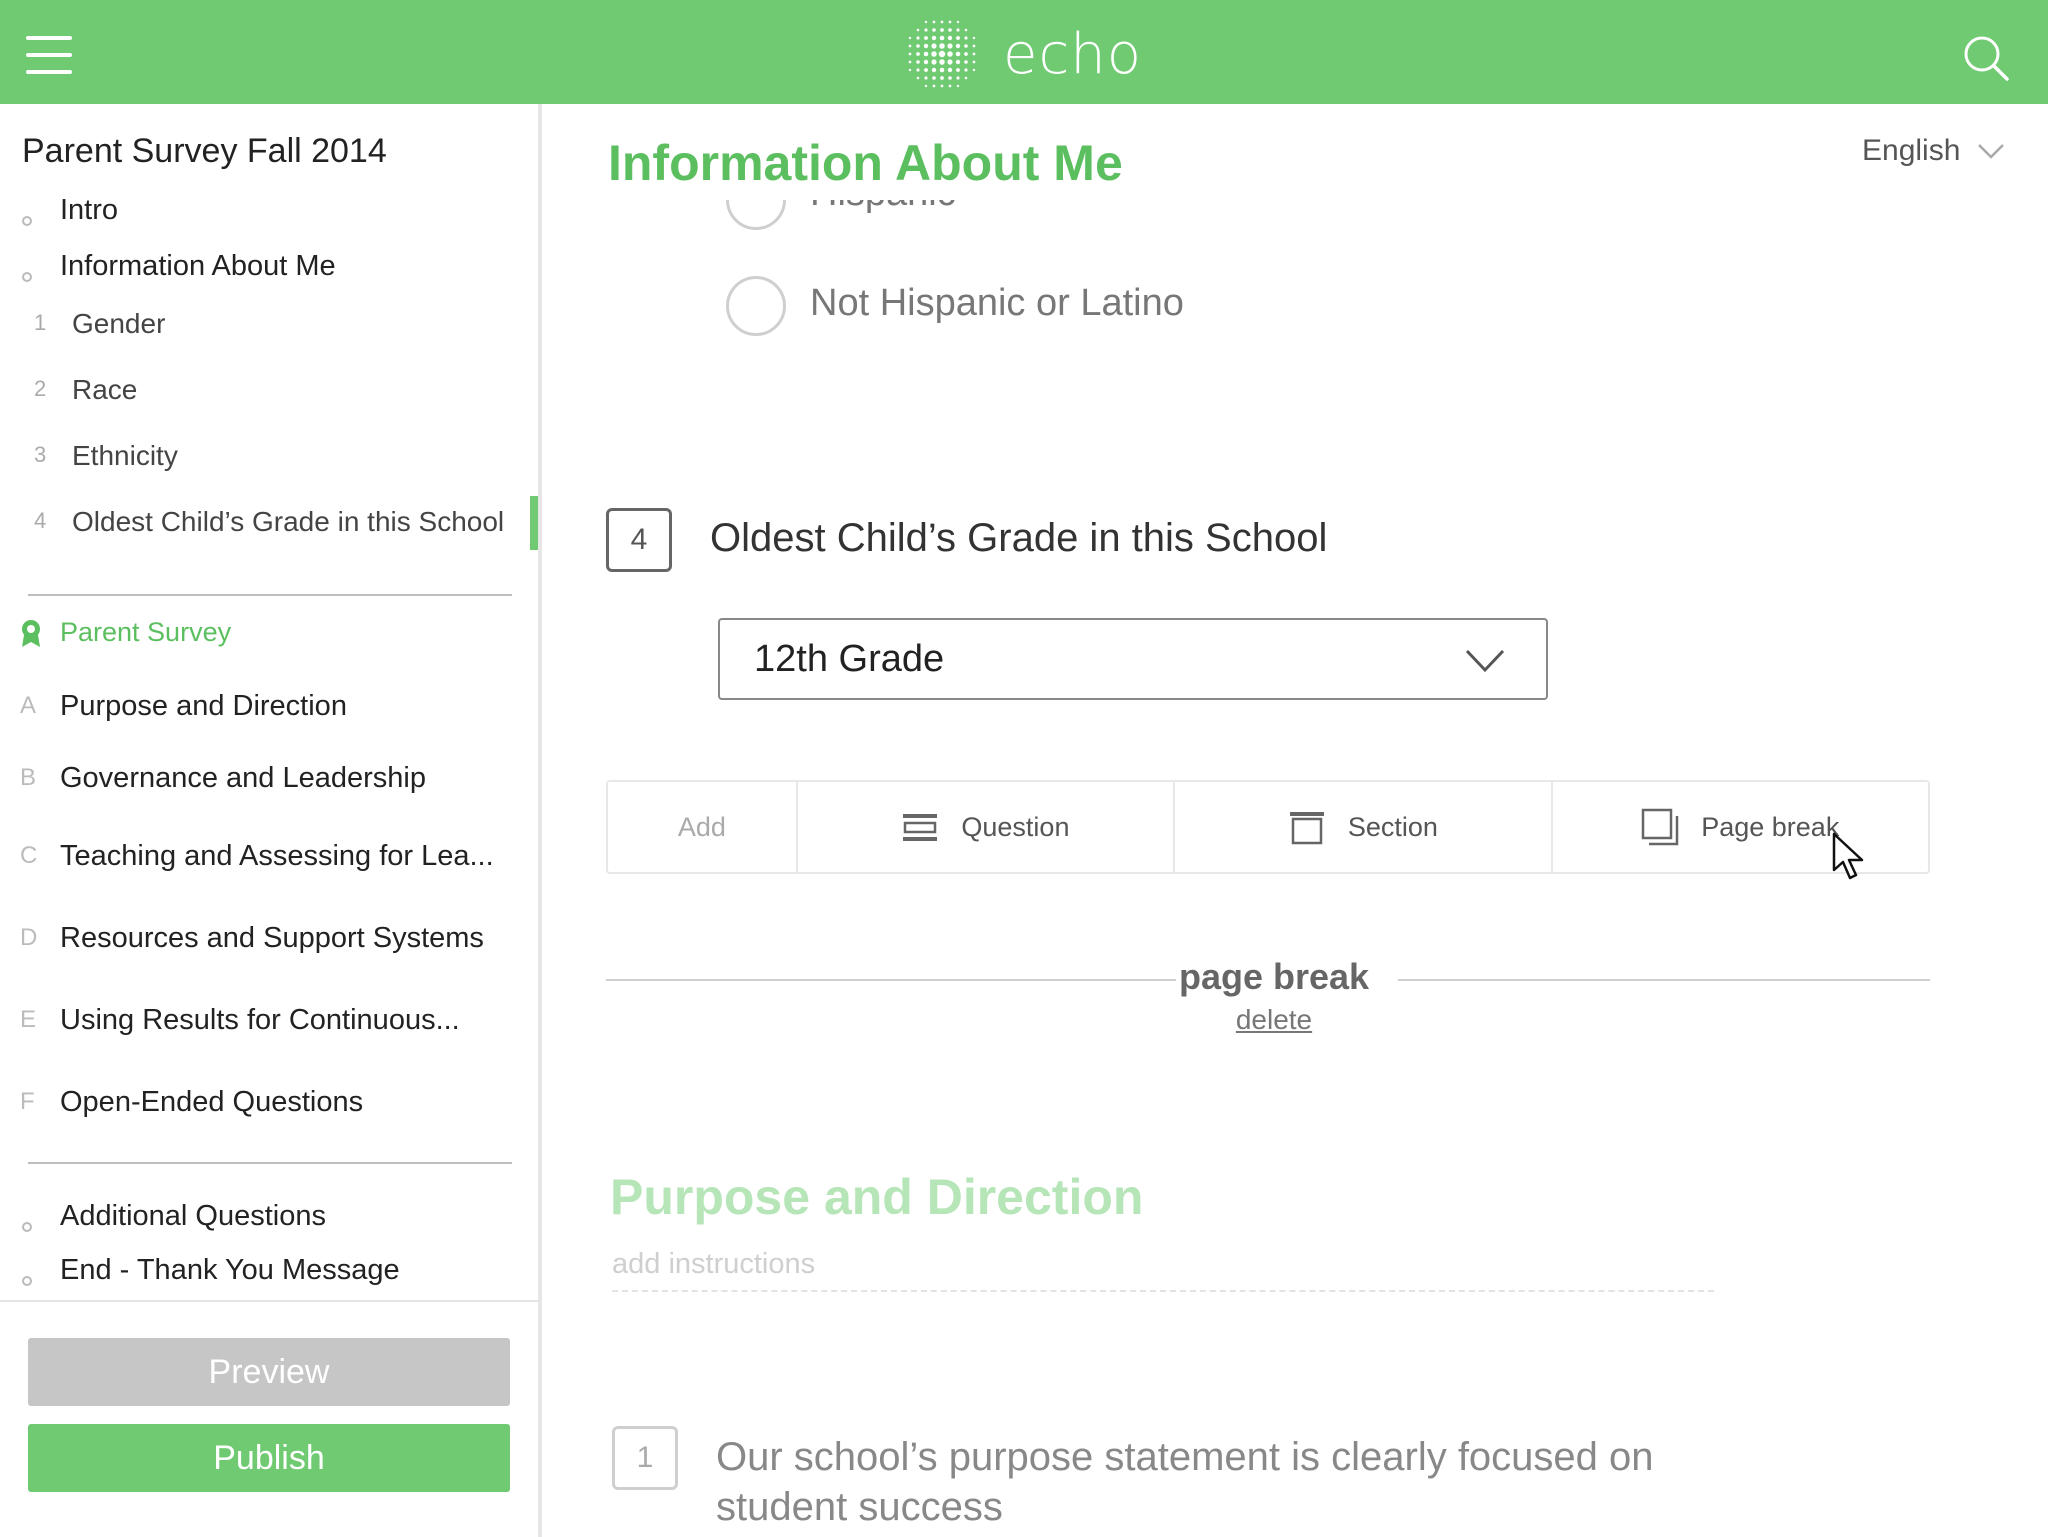  Describe the element at coordinates (40, 520) in the screenshot. I see `question-number: 4` at that location.